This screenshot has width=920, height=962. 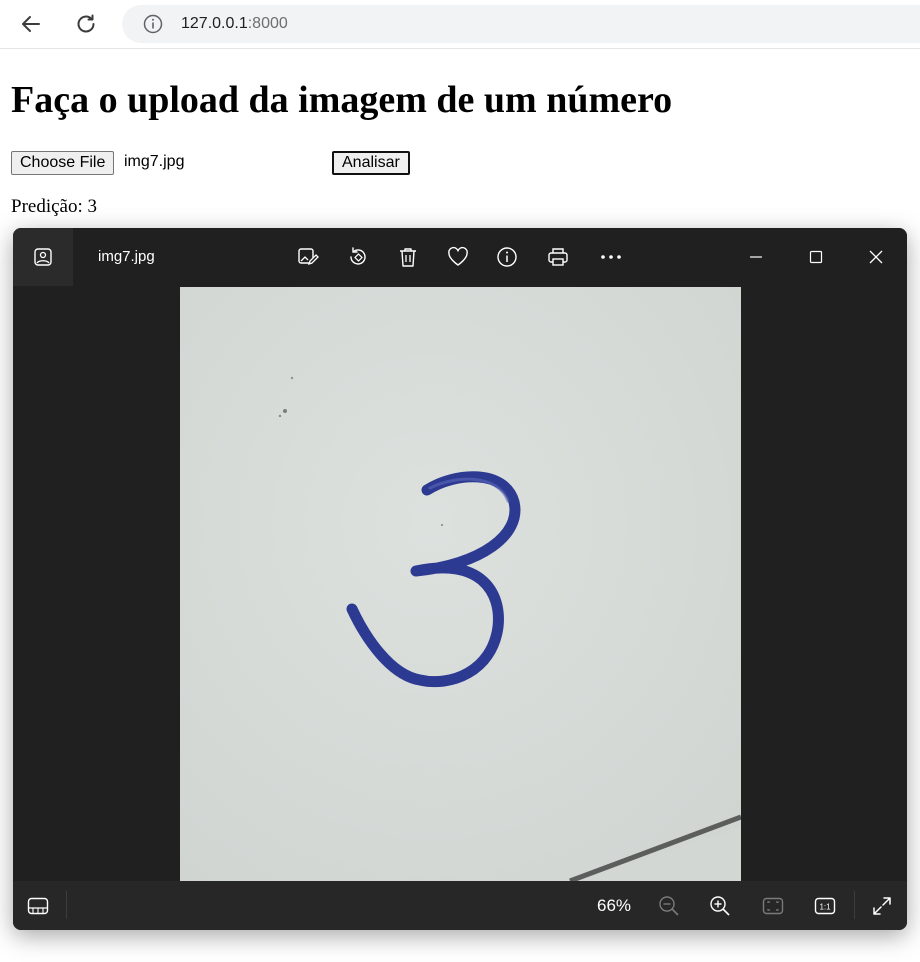 What do you see at coordinates (521, 24) in the screenshot?
I see `address-bar: 127.0.0.1:8000` at bounding box center [521, 24].